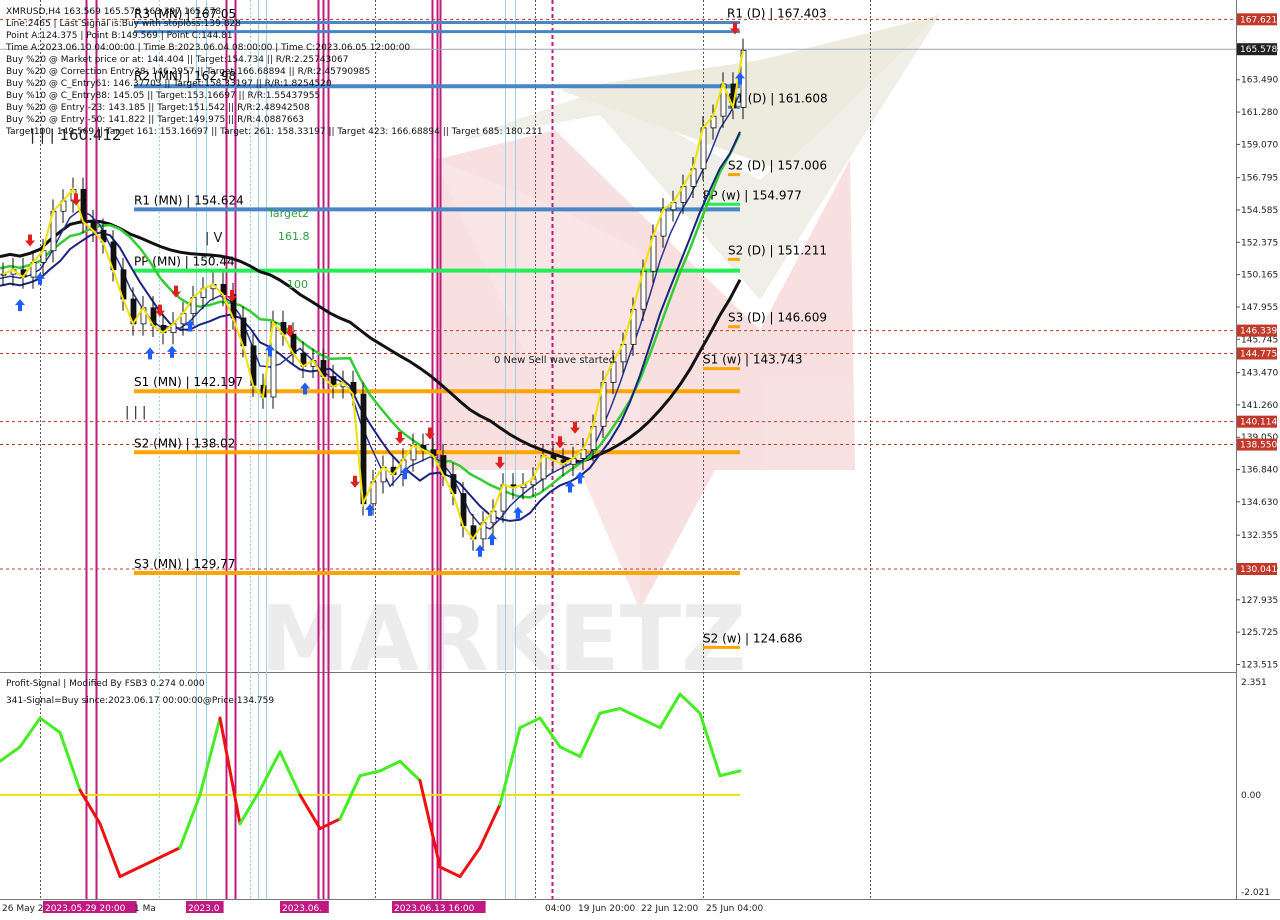 The height and width of the screenshot is (920, 1280). What do you see at coordinates (185, 76) in the screenshot?
I see `r2-mn-label: R2 (MN) | 162.98` at bounding box center [185, 76].